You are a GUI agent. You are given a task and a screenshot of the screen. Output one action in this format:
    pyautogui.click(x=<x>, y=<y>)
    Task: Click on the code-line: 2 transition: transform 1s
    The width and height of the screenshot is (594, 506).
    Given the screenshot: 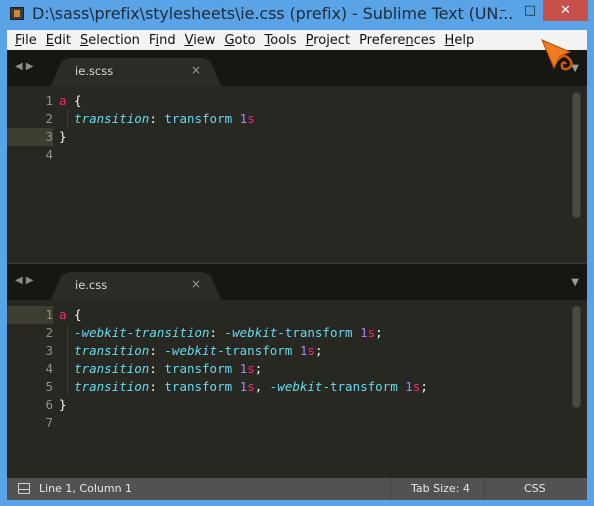 What is the action you would take?
    pyautogui.click(x=297, y=119)
    